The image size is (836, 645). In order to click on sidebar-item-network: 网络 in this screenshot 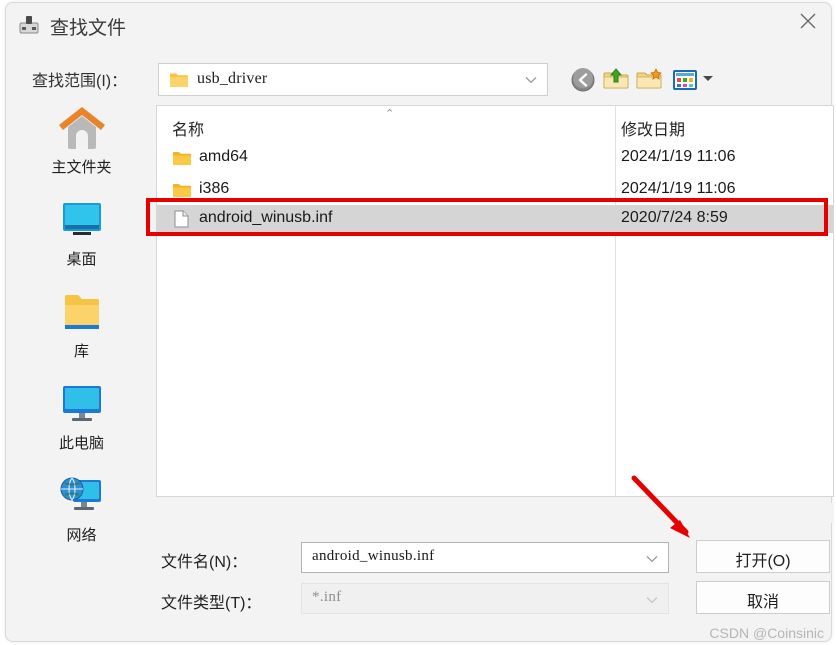, I will do `click(81, 508)`.